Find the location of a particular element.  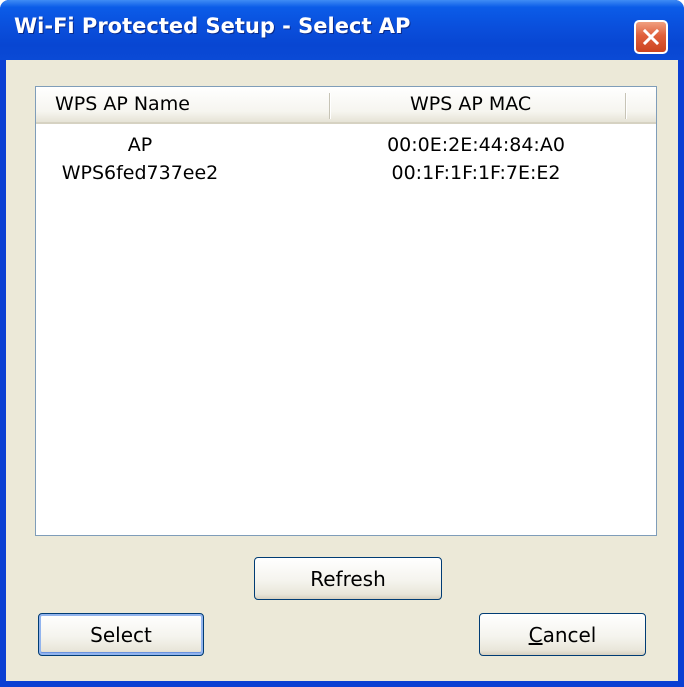

ap-name-cell: WPS6fed737ee2 is located at coordinates (140, 173).